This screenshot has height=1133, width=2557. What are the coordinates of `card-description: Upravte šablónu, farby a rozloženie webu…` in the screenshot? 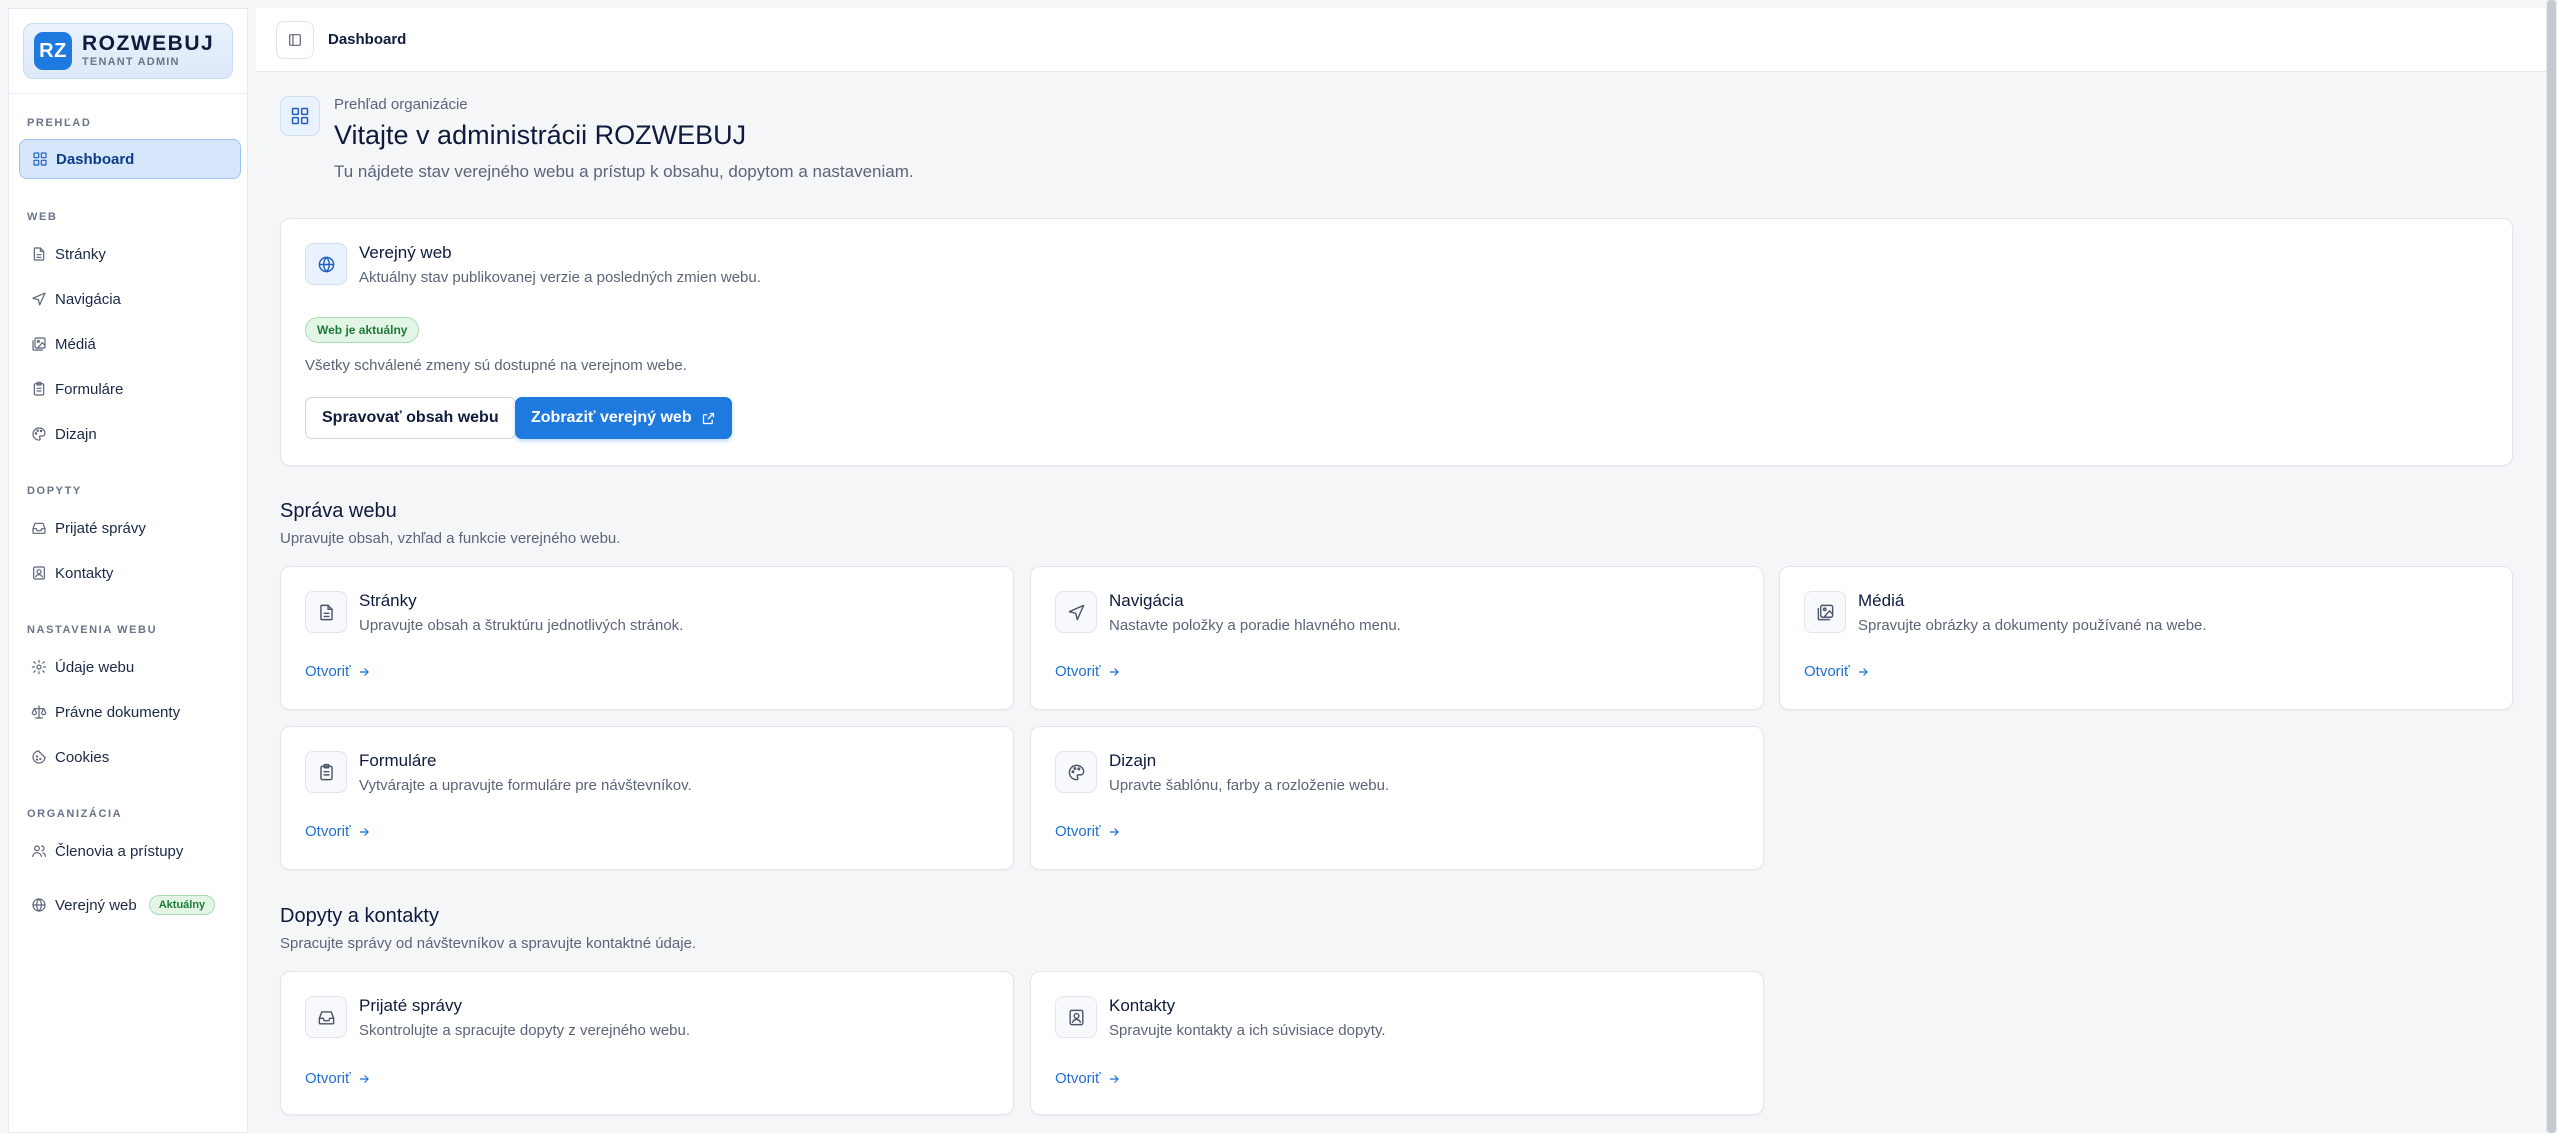 It's located at (1249, 785).